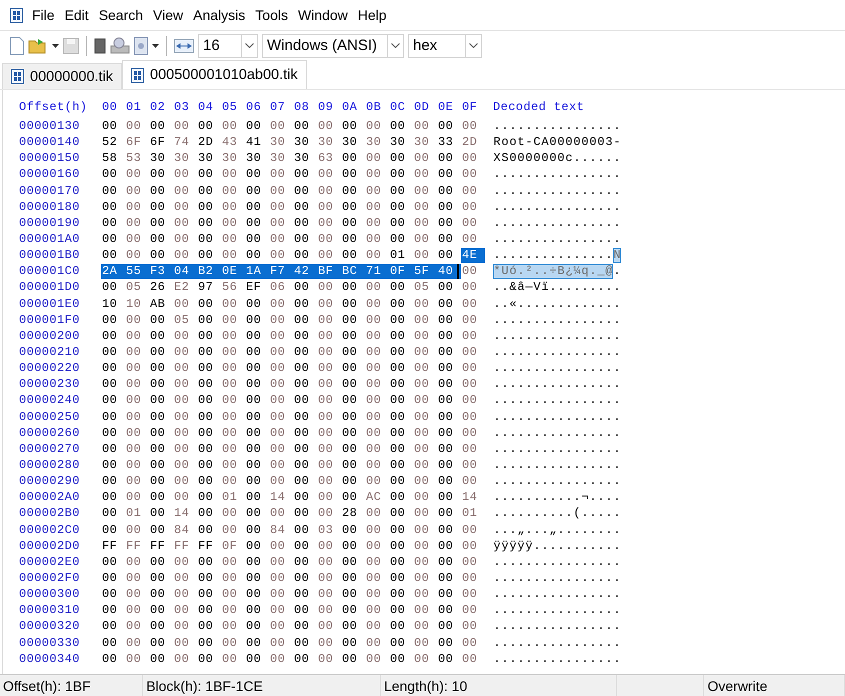 This screenshot has width=845, height=696. I want to click on offset-base-dropdown: hex, so click(445, 46).